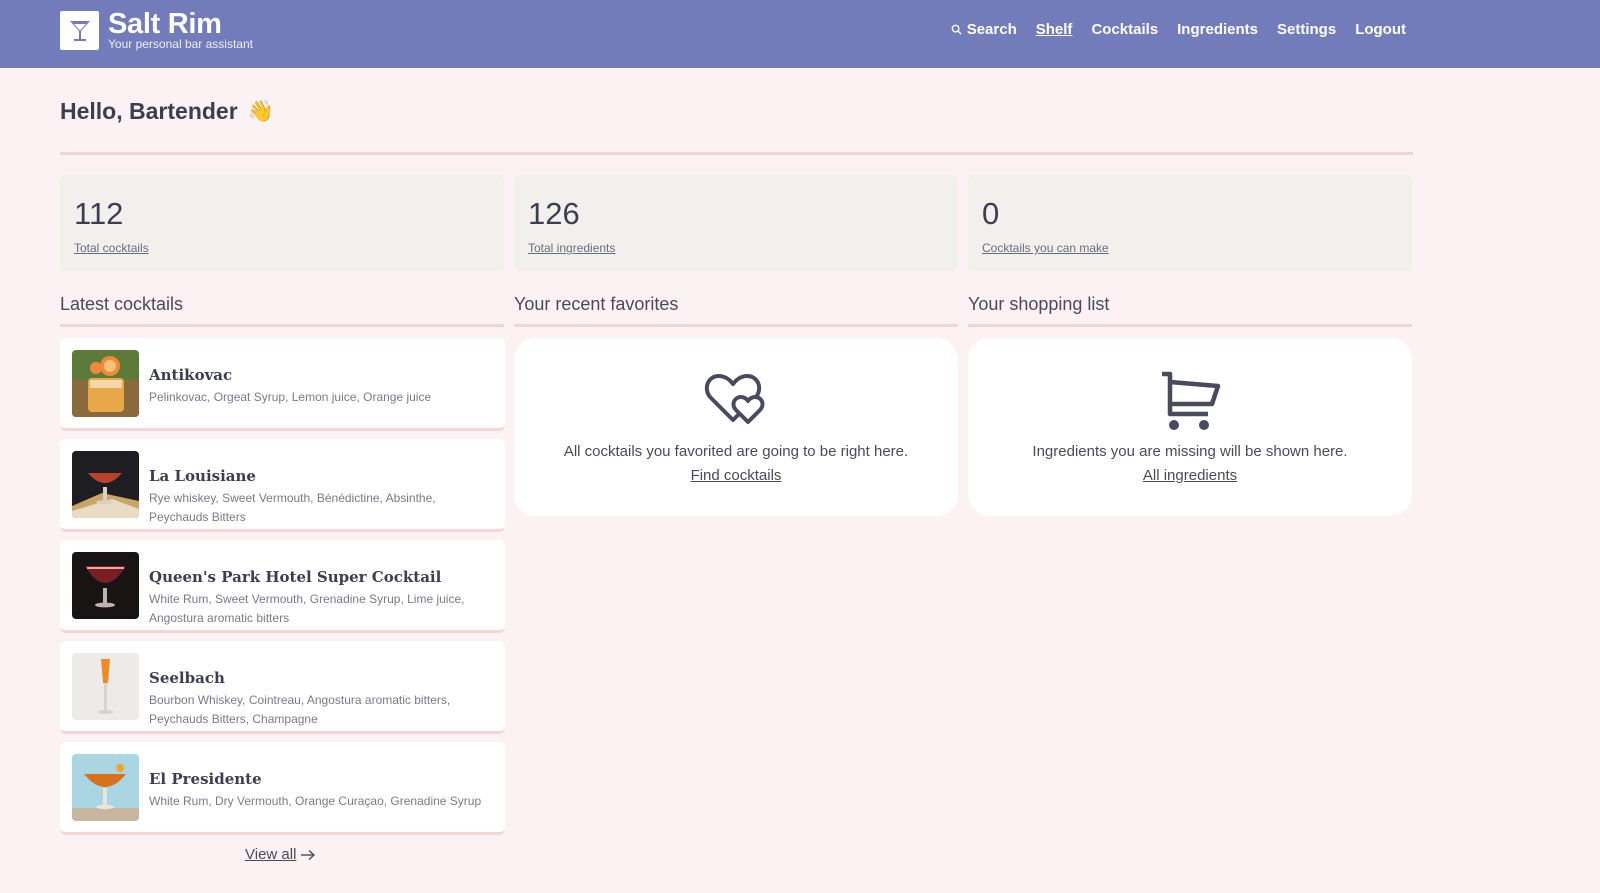 The height and width of the screenshot is (893, 1600). I want to click on section-title-favorites: Your recent favorites, so click(596, 304).